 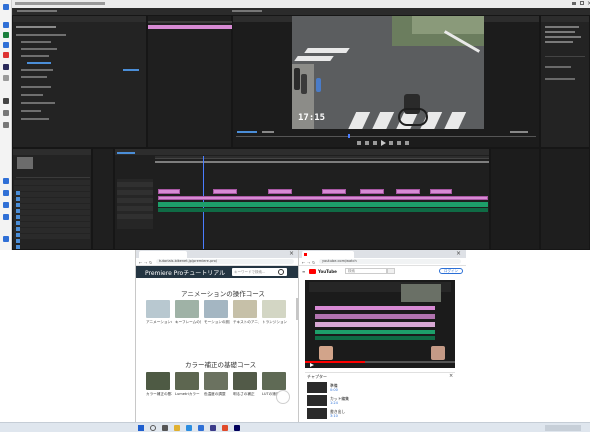 I want to click on youtube-video-player, so click(x=380, y=324).